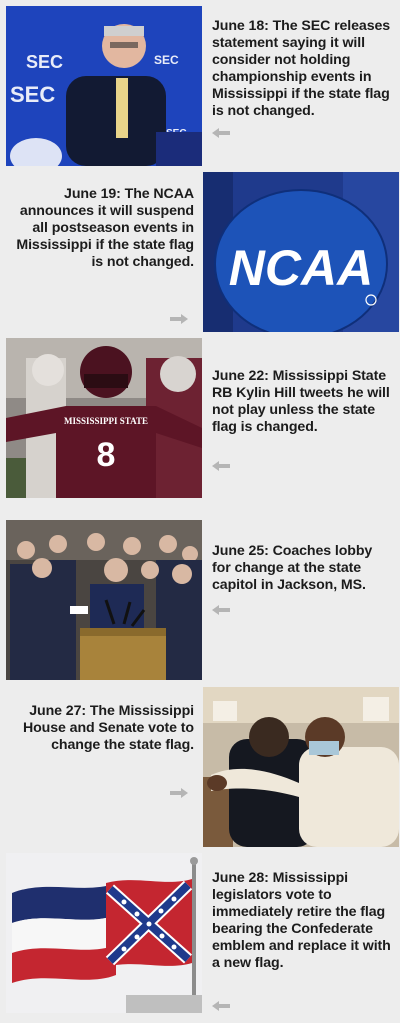  Describe the element at coordinates (106, 455) in the screenshot. I see `jersey-number: 8` at that location.